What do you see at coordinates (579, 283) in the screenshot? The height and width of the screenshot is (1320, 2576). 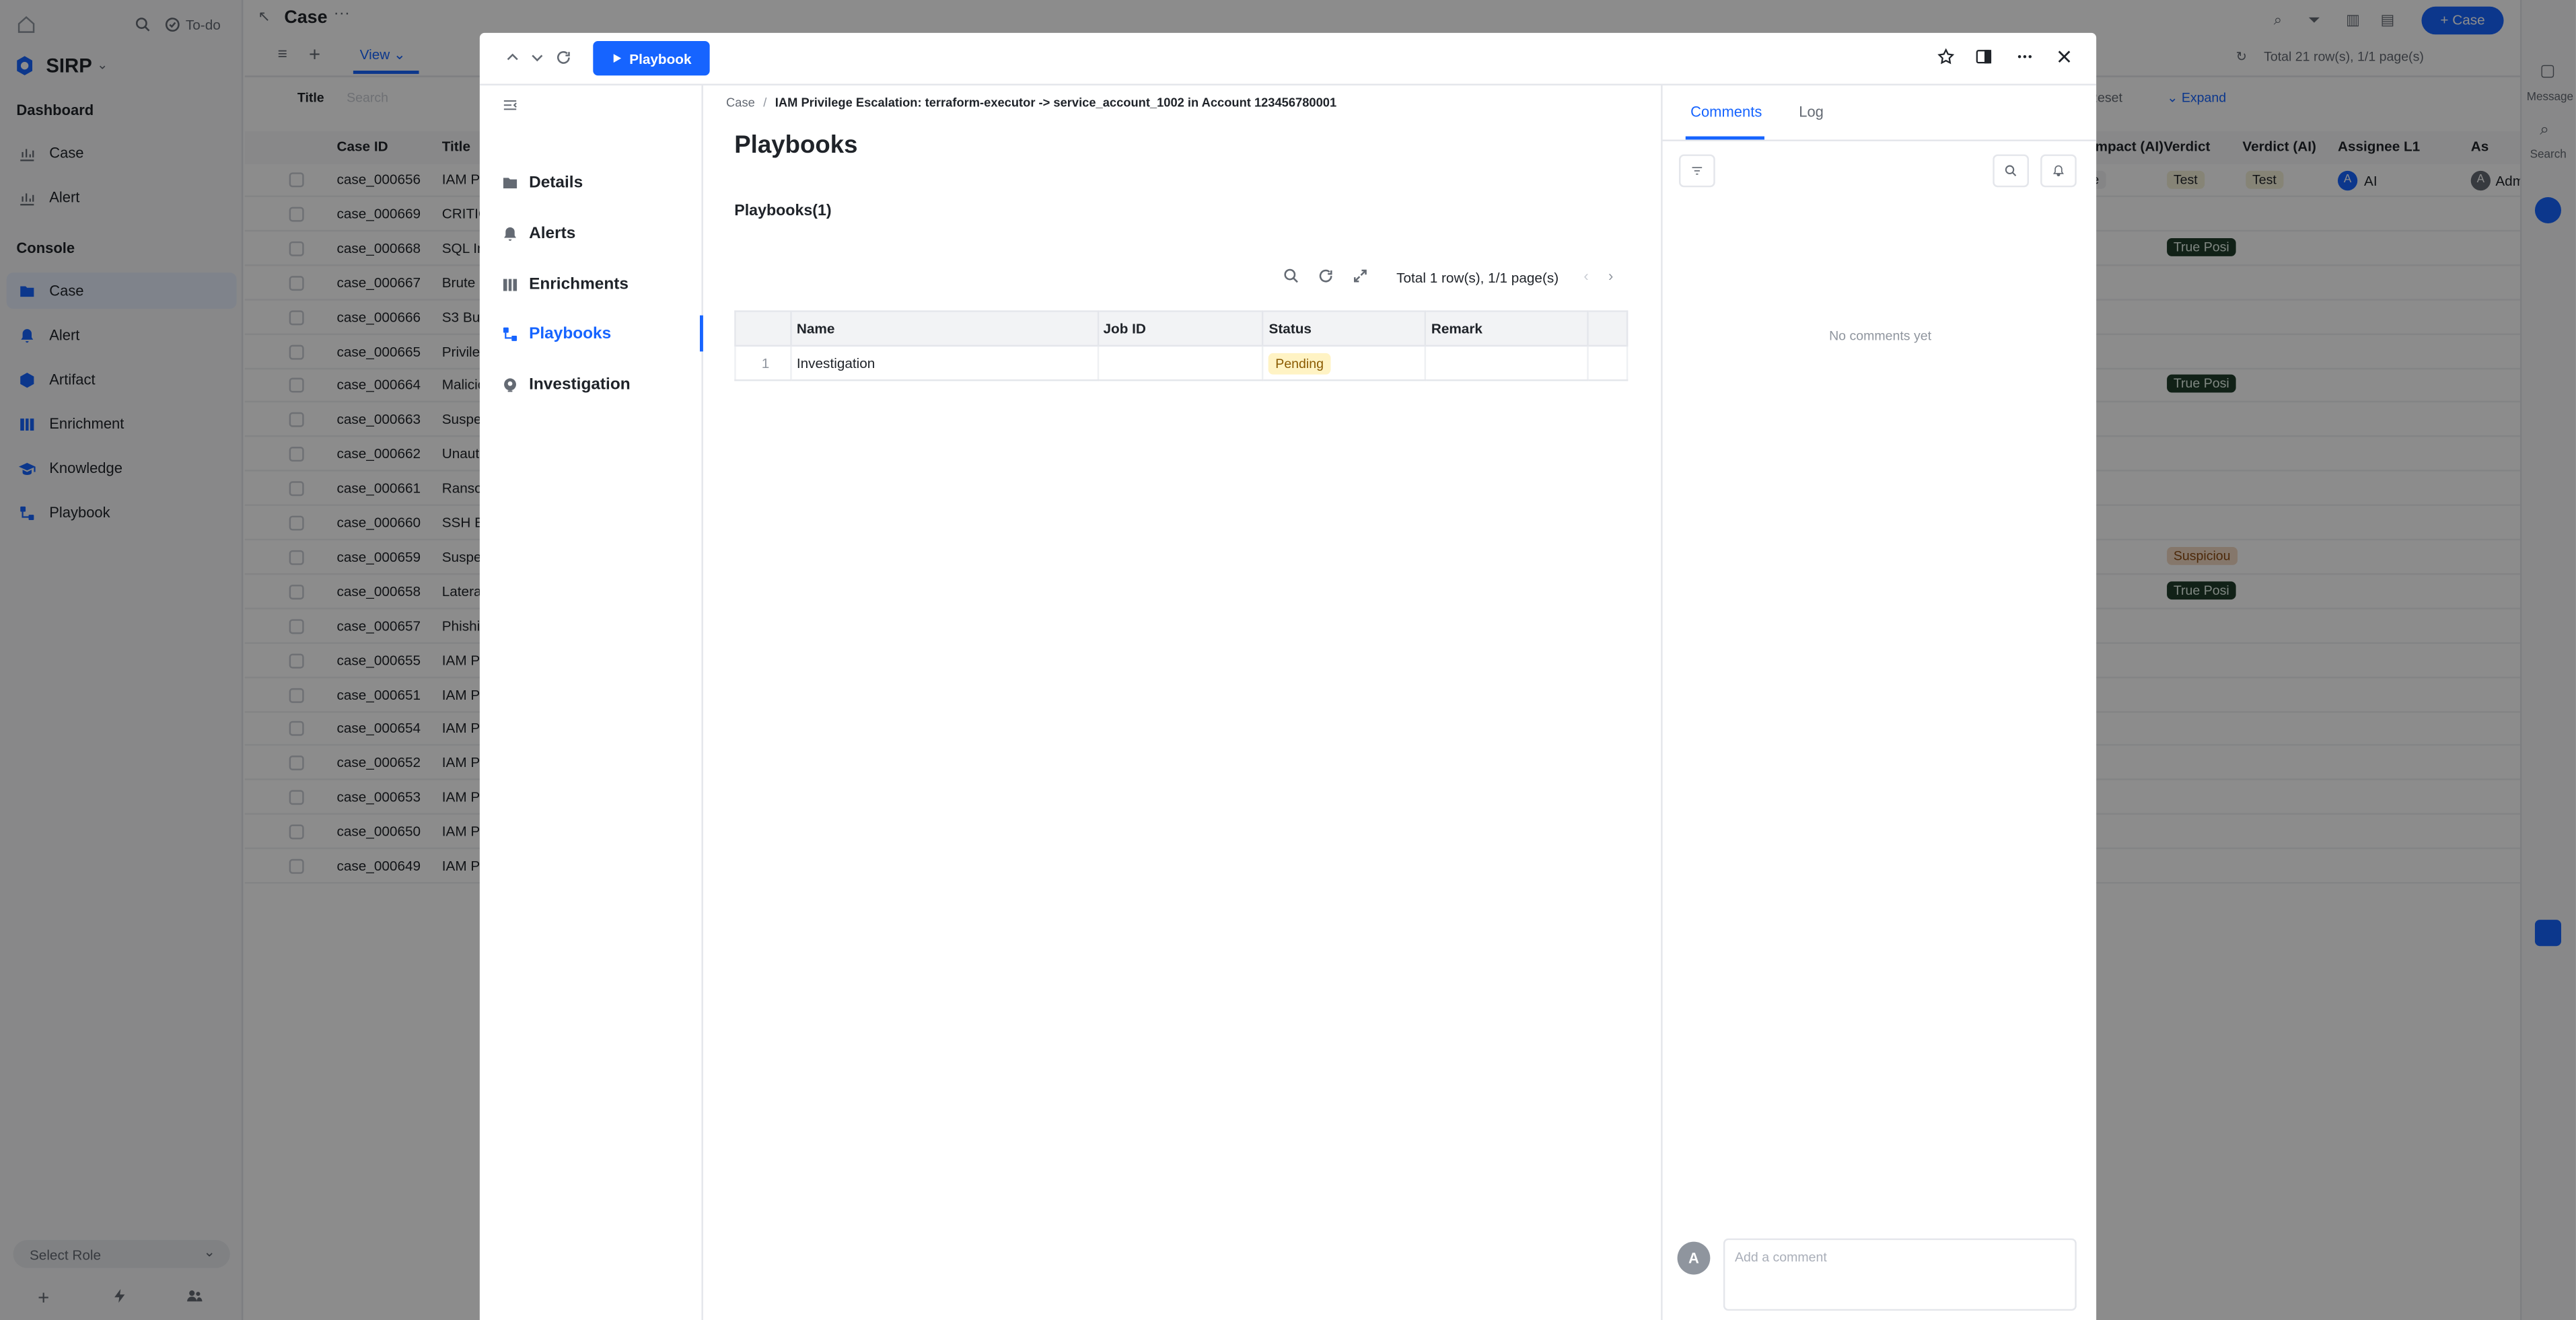 I see `nav-enrichments-label: Enrichments` at bounding box center [579, 283].